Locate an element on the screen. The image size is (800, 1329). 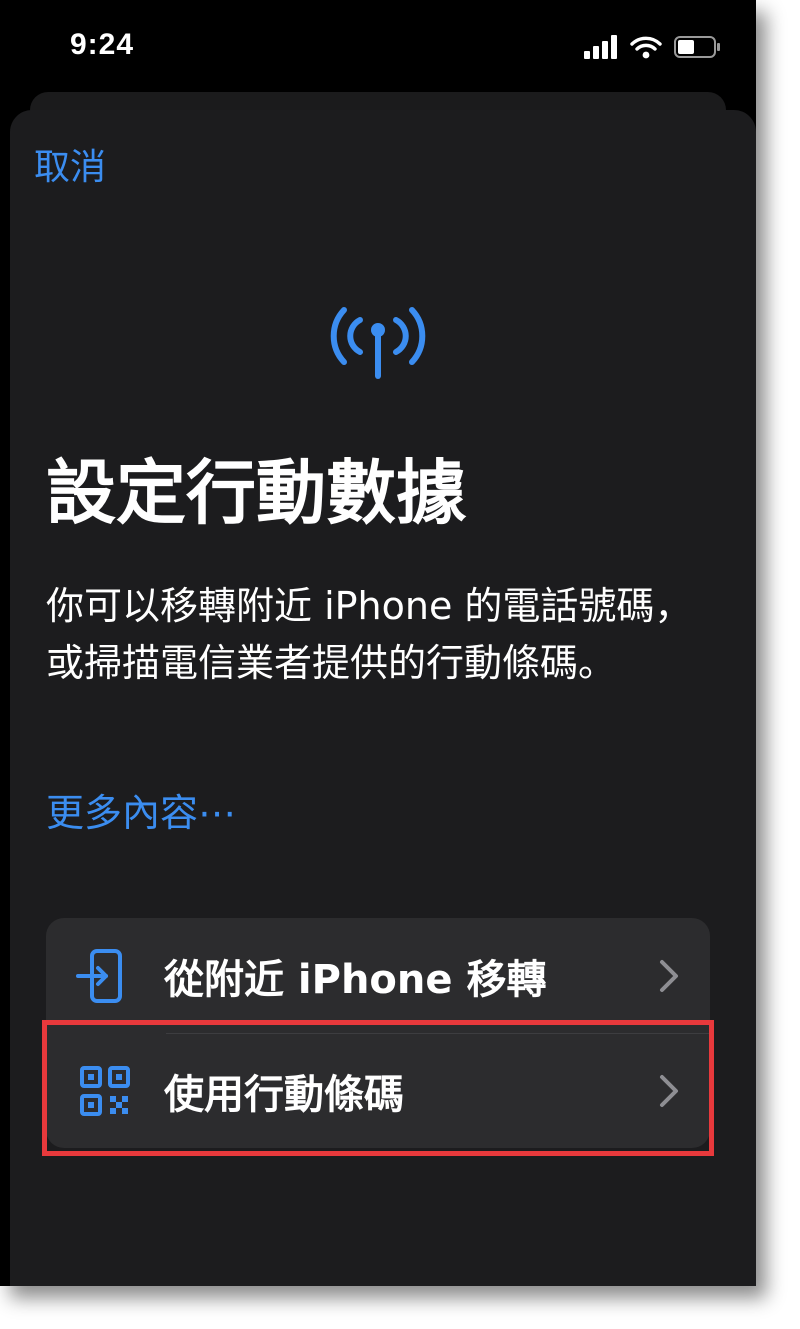
cancel-button: 取消 is located at coordinates (70, 164).